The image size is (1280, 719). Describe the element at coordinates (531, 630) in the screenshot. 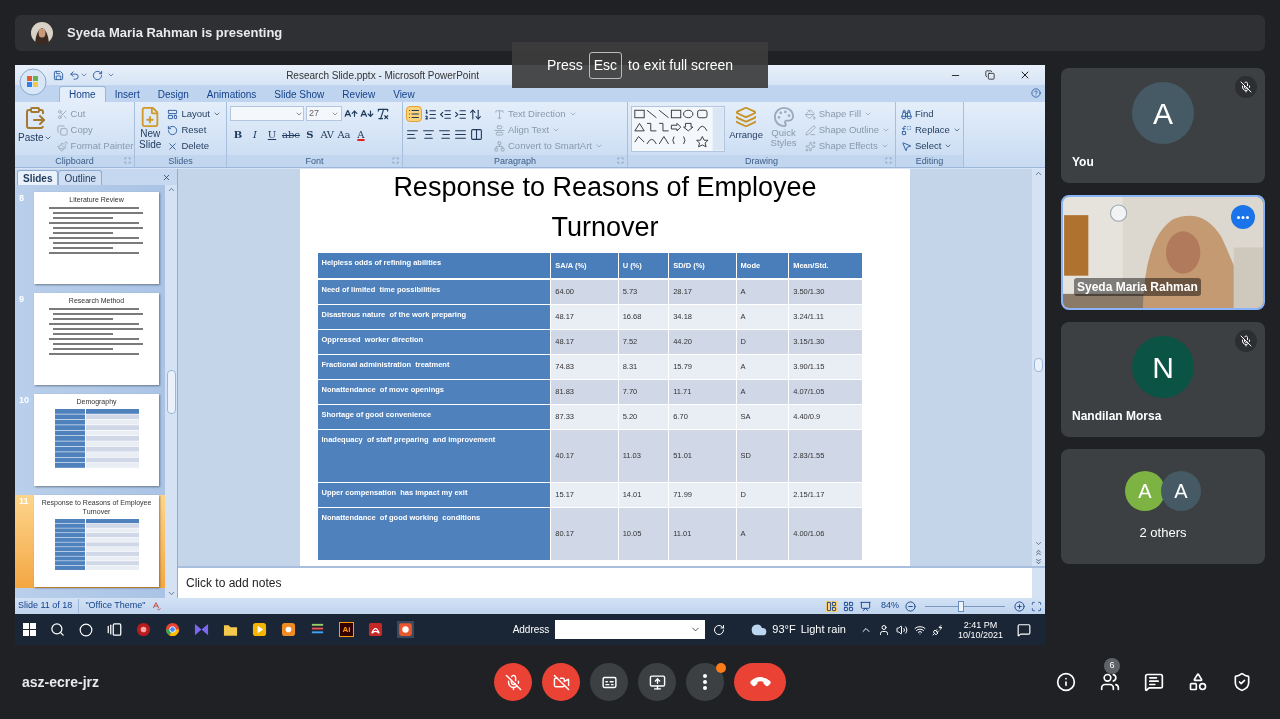

I see `address-label: Address` at that location.